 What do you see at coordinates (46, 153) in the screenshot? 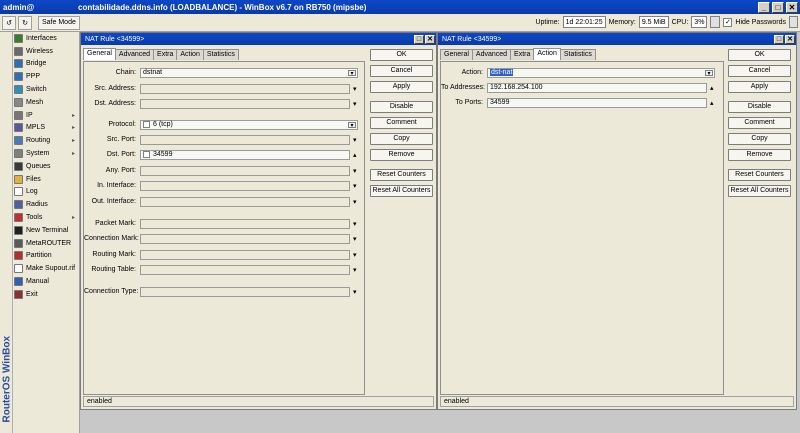
I see `sidebar-item-system: System ▸` at bounding box center [46, 153].